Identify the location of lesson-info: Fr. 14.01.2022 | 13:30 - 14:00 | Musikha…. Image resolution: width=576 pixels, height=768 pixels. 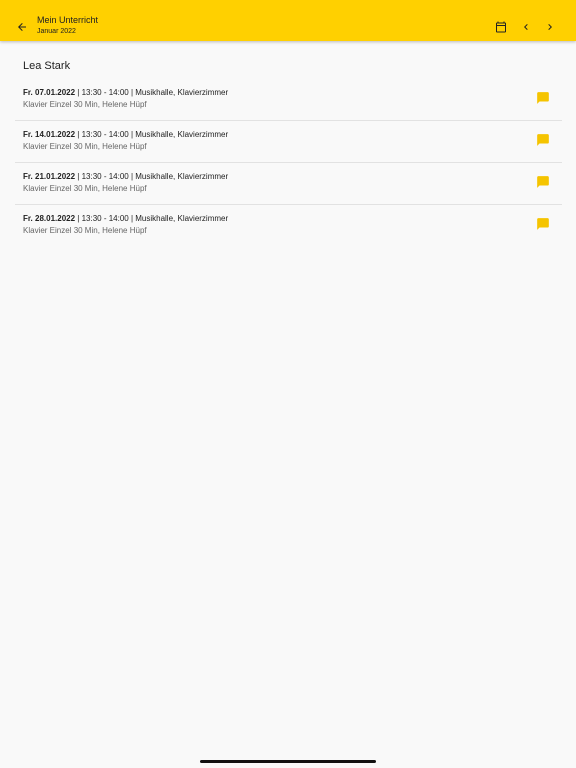
(125, 134).